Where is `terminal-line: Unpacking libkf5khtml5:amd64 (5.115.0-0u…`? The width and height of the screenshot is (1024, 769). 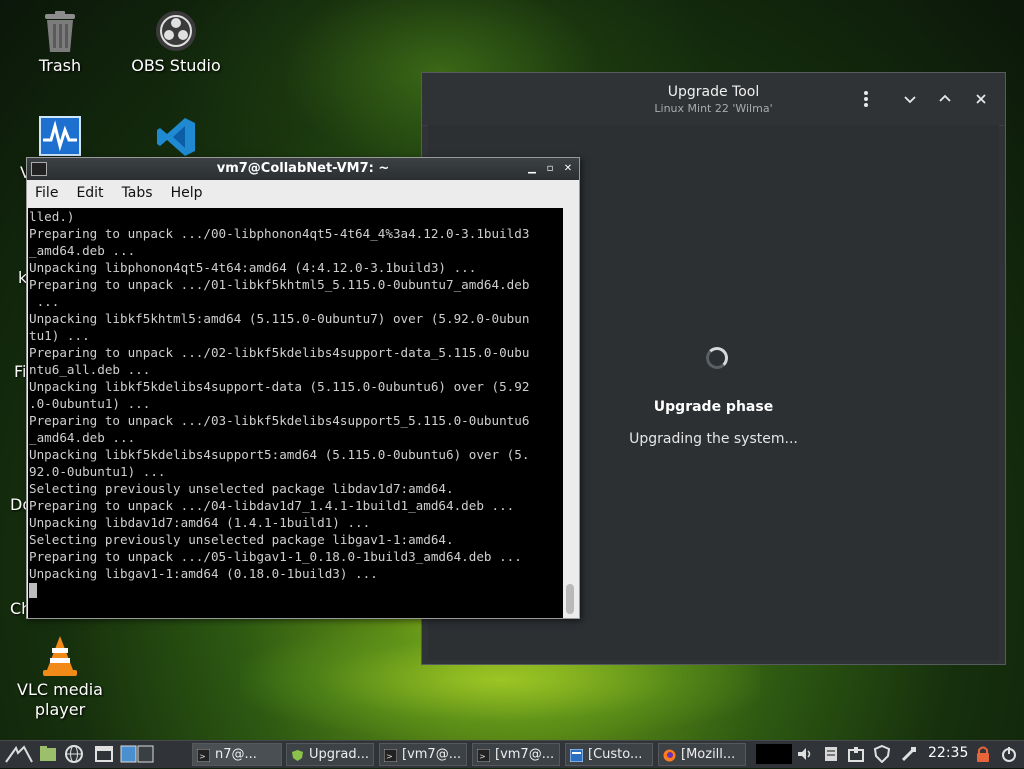 terminal-line: Unpacking libkf5khtml5:amd64 (5.115.0-0u… is located at coordinates (279, 318).